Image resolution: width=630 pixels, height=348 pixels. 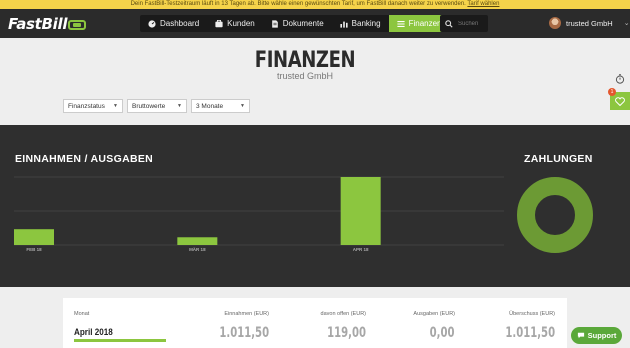 I want to click on nav-banking-label: Banking, so click(x=366, y=23).